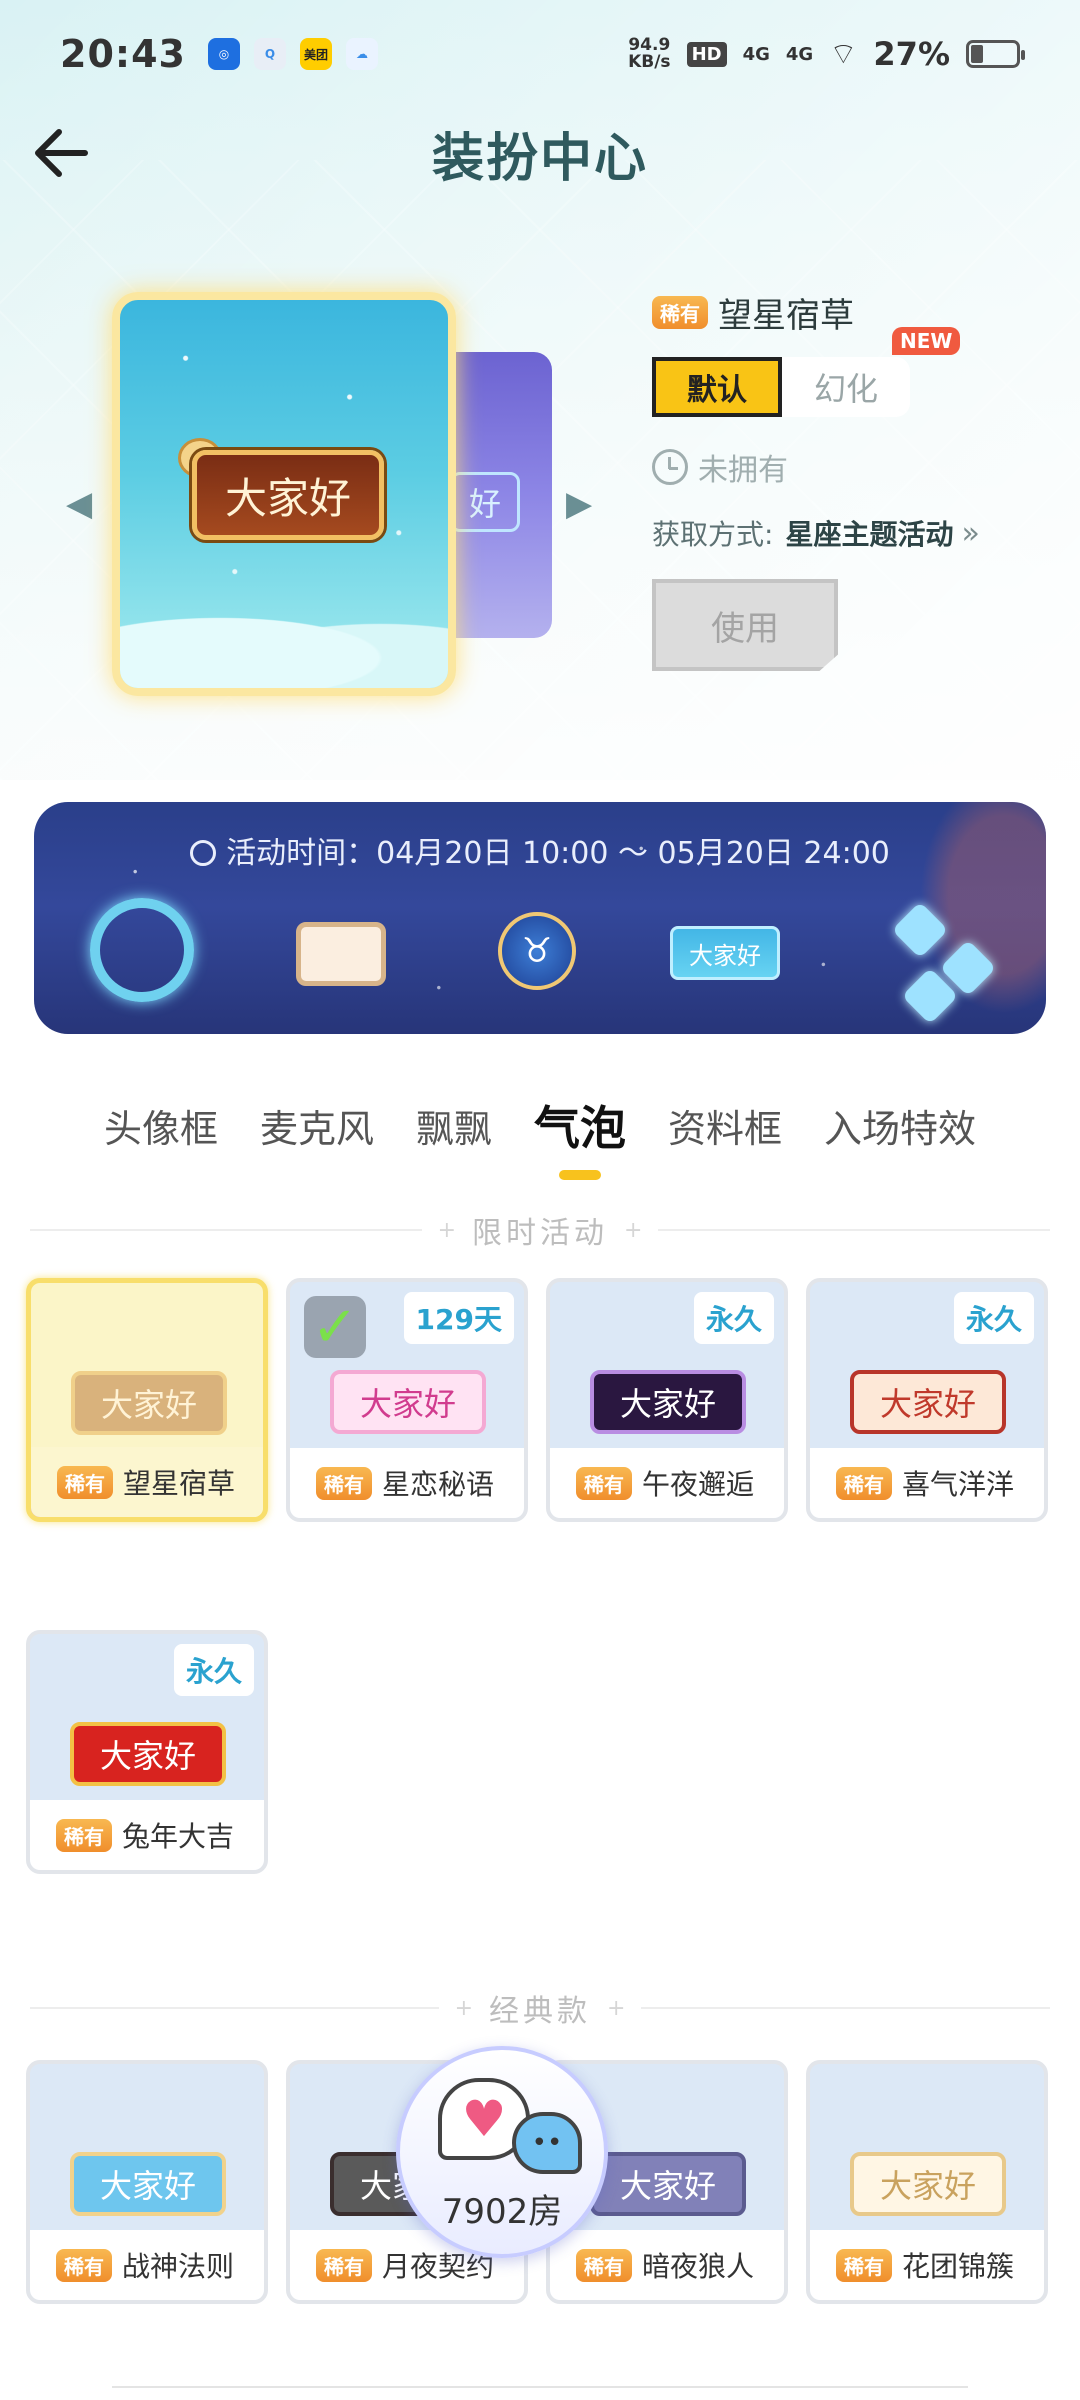  What do you see at coordinates (292, 54) in the screenshot?
I see `status-app-icons: ◎ Q 美团 ☁` at bounding box center [292, 54].